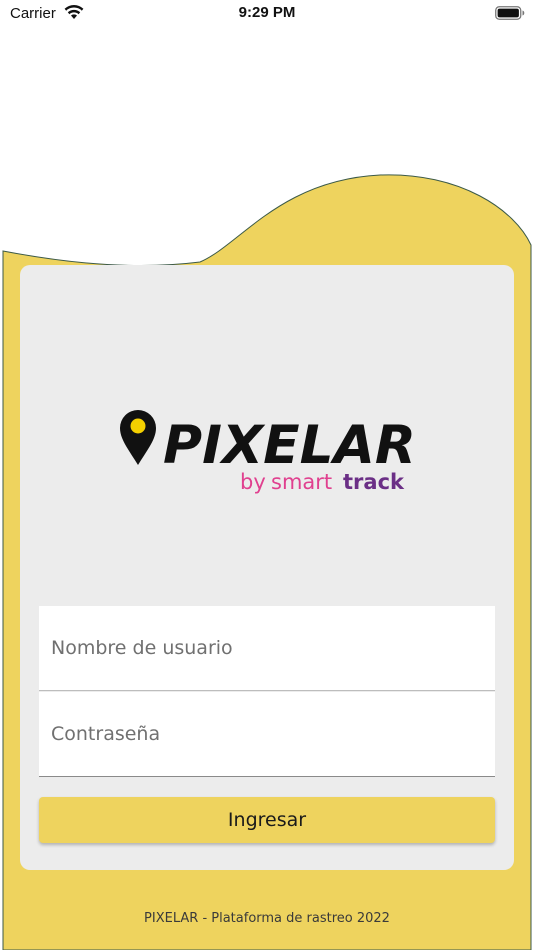 This screenshot has width=534, height=950. Describe the element at coordinates (301, 482) in the screenshot. I see `logo-smart: smart` at that location.